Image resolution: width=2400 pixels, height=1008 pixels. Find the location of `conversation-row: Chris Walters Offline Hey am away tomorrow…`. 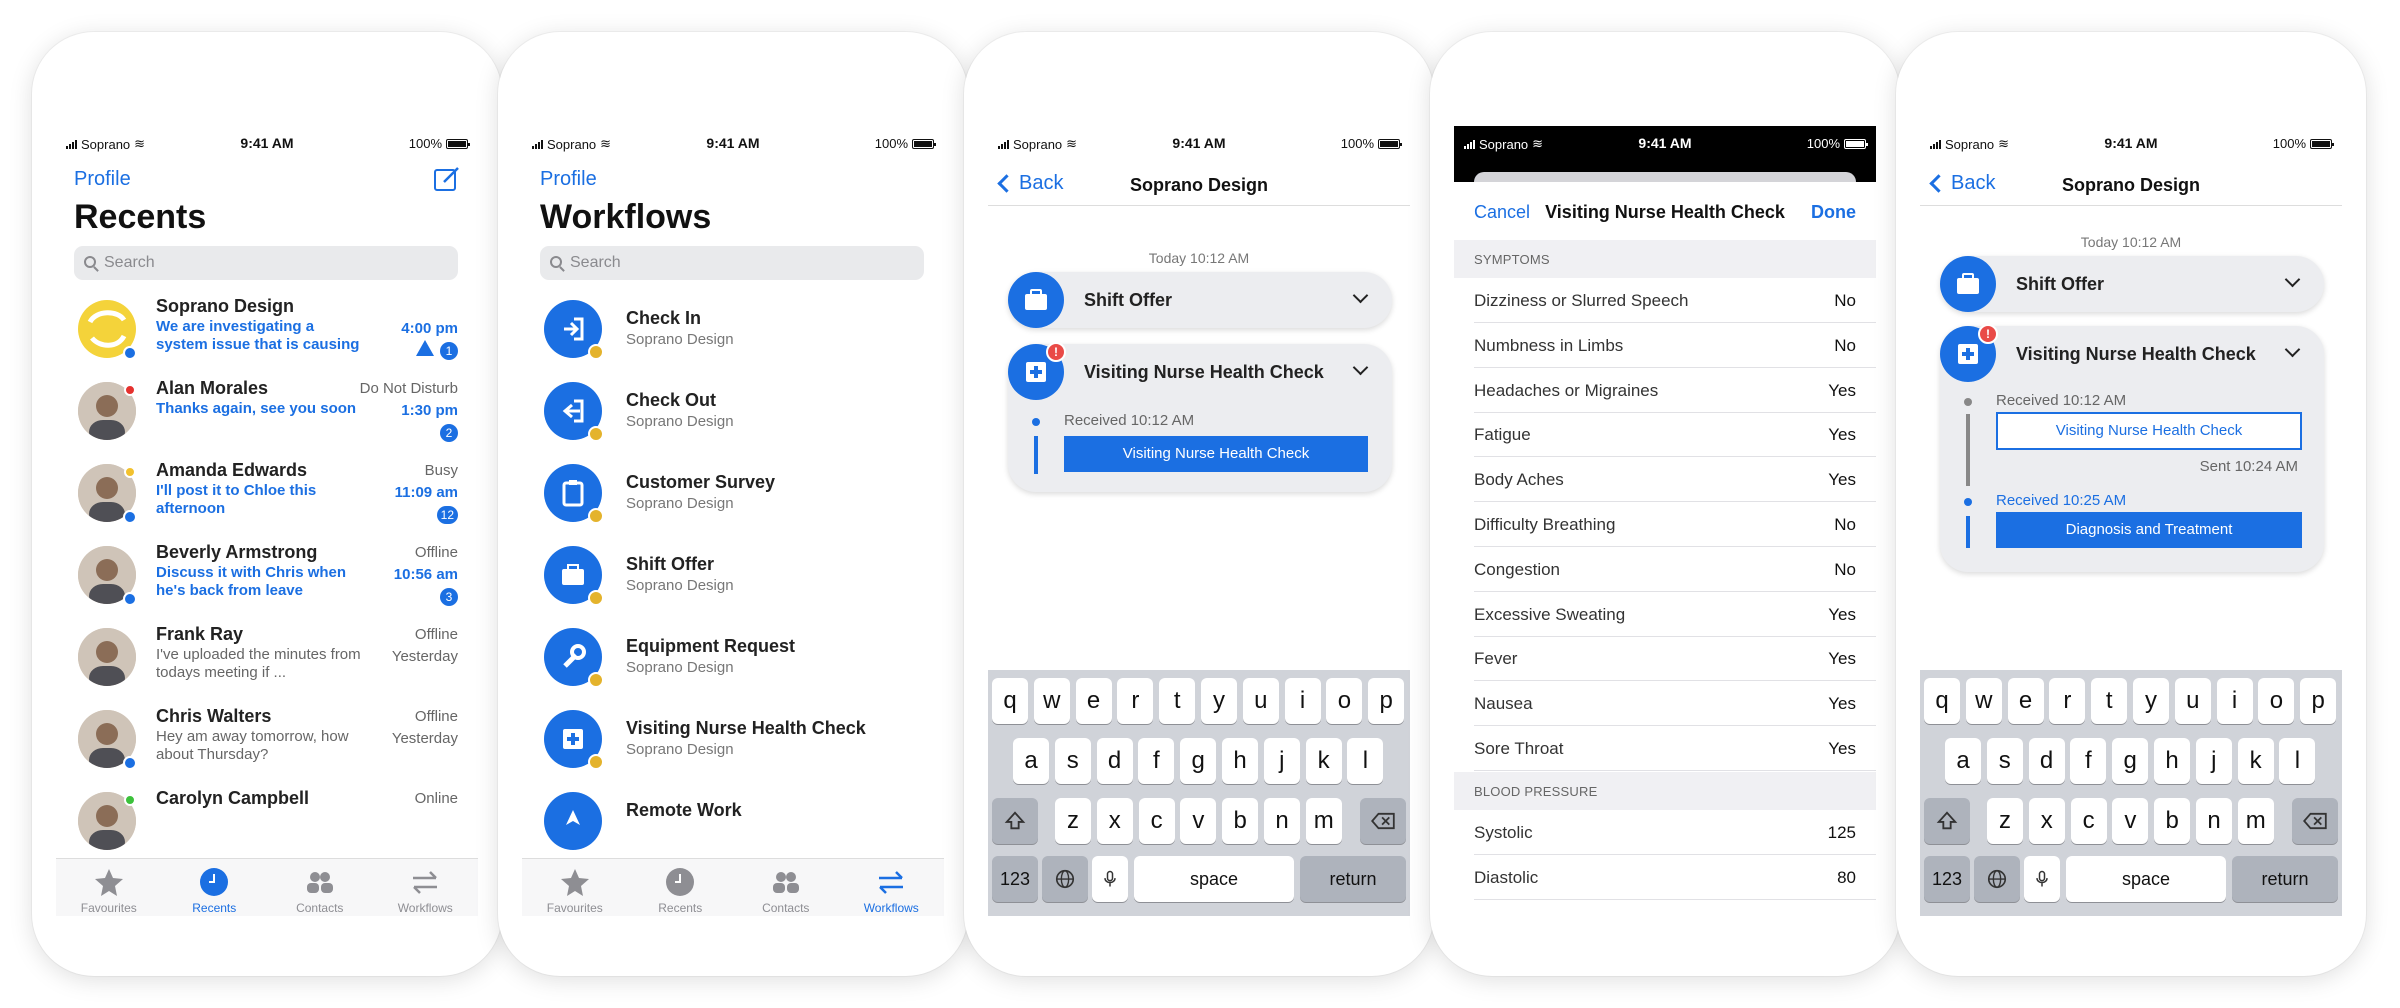

conversation-row: Chris Walters Offline Hey am away tomorrow… is located at coordinates (267, 743).